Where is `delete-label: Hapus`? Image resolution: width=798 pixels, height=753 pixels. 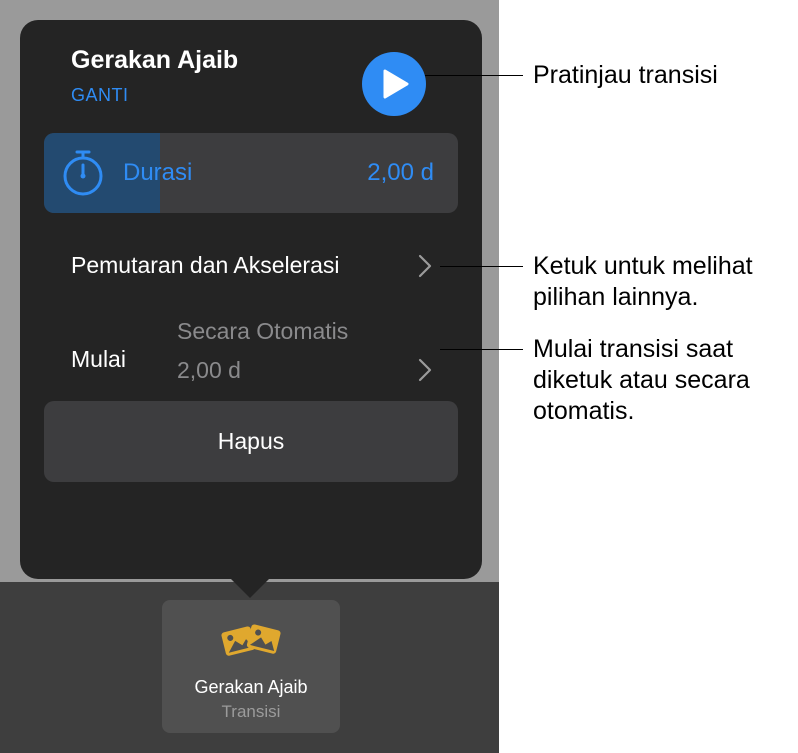
delete-label: Hapus is located at coordinates (251, 441).